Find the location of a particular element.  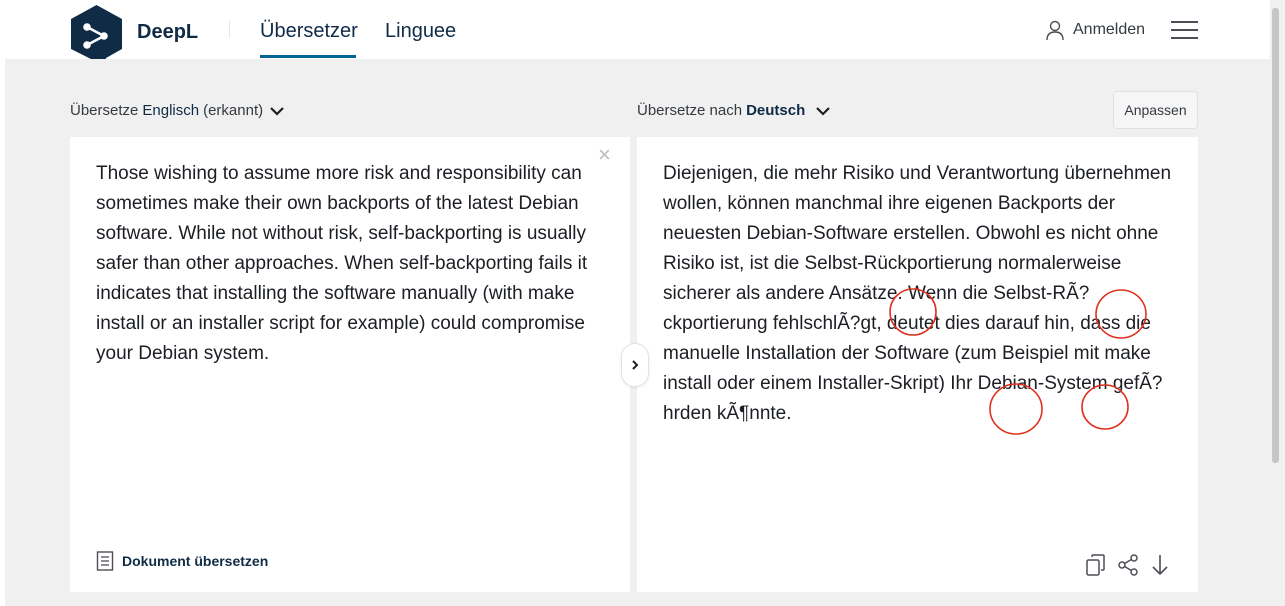

translate-document-button: Dokument übersetzen is located at coordinates (182, 561).